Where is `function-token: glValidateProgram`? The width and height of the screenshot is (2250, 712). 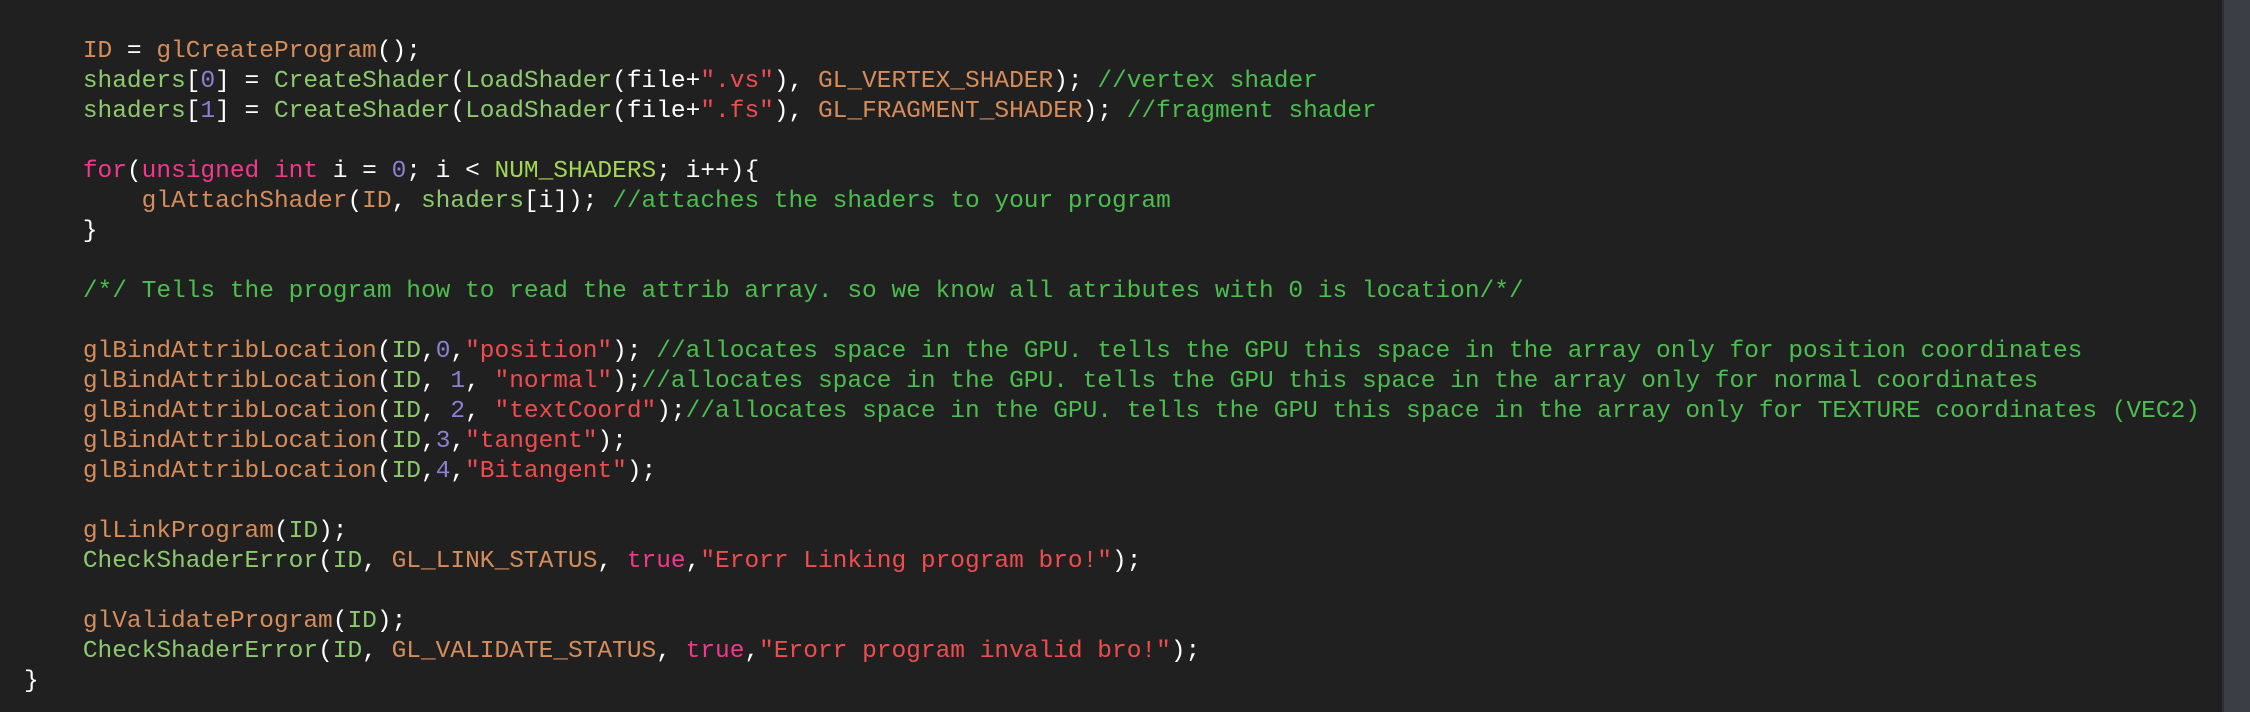
function-token: glValidateProgram is located at coordinates (207, 621).